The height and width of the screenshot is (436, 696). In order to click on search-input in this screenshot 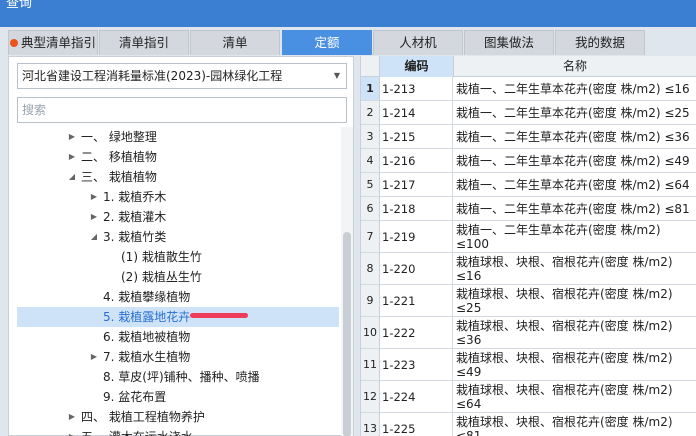, I will do `click(182, 110)`.